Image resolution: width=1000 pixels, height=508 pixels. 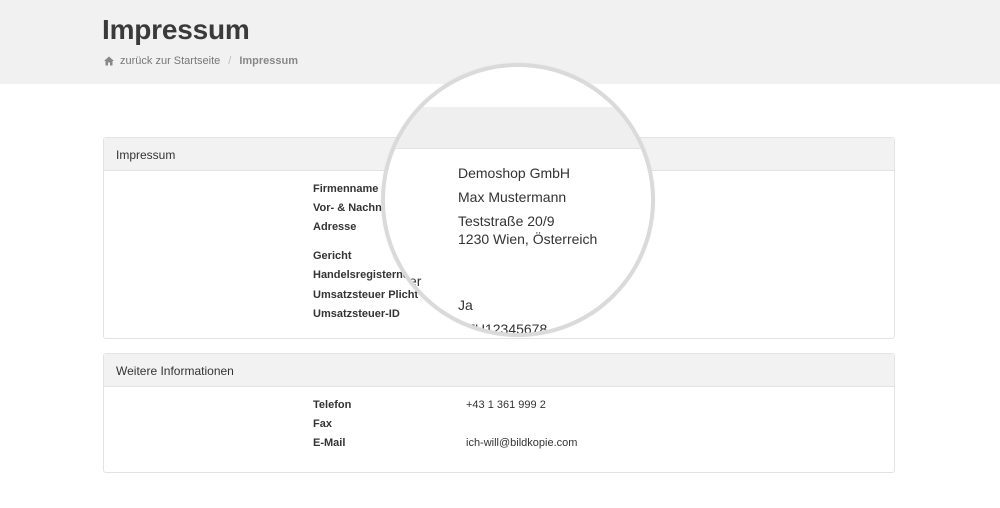 I want to click on page-title: Impressum, so click(x=176, y=29).